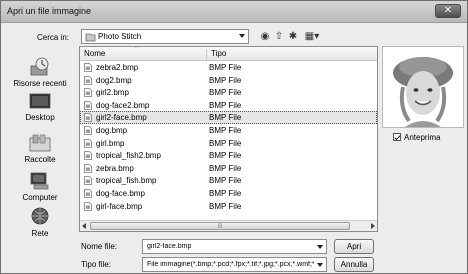  Describe the element at coordinates (40, 101) in the screenshot. I see `desktop-icon` at that location.